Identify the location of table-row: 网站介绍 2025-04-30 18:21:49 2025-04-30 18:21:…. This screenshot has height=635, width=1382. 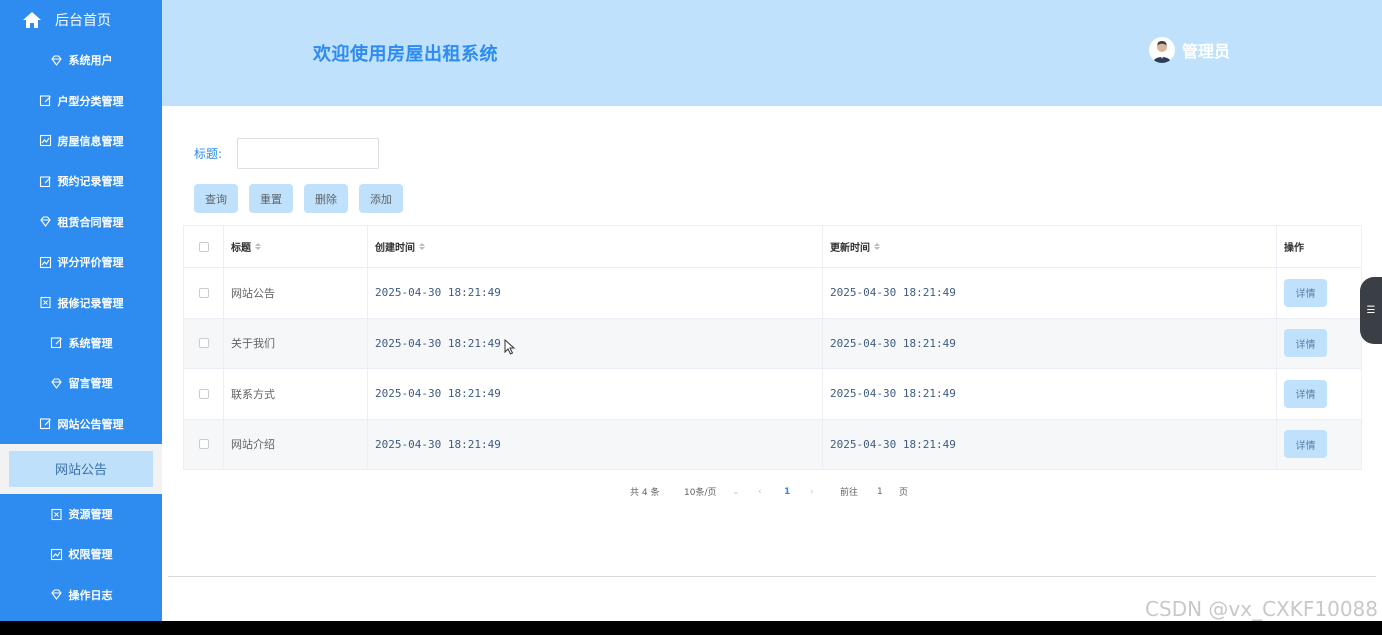
(772, 444).